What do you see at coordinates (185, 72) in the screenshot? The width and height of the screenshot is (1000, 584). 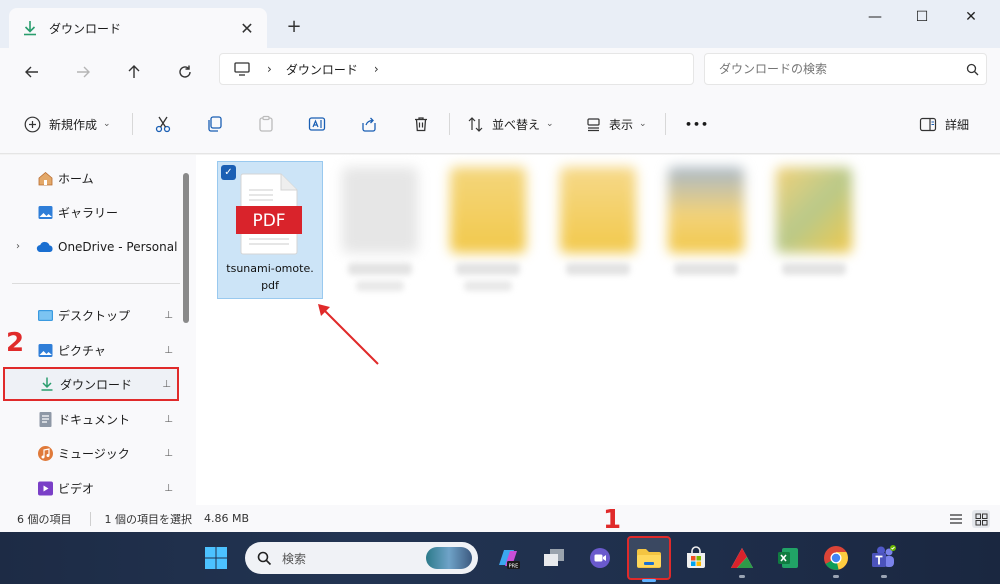 I see `refresh-button` at bounding box center [185, 72].